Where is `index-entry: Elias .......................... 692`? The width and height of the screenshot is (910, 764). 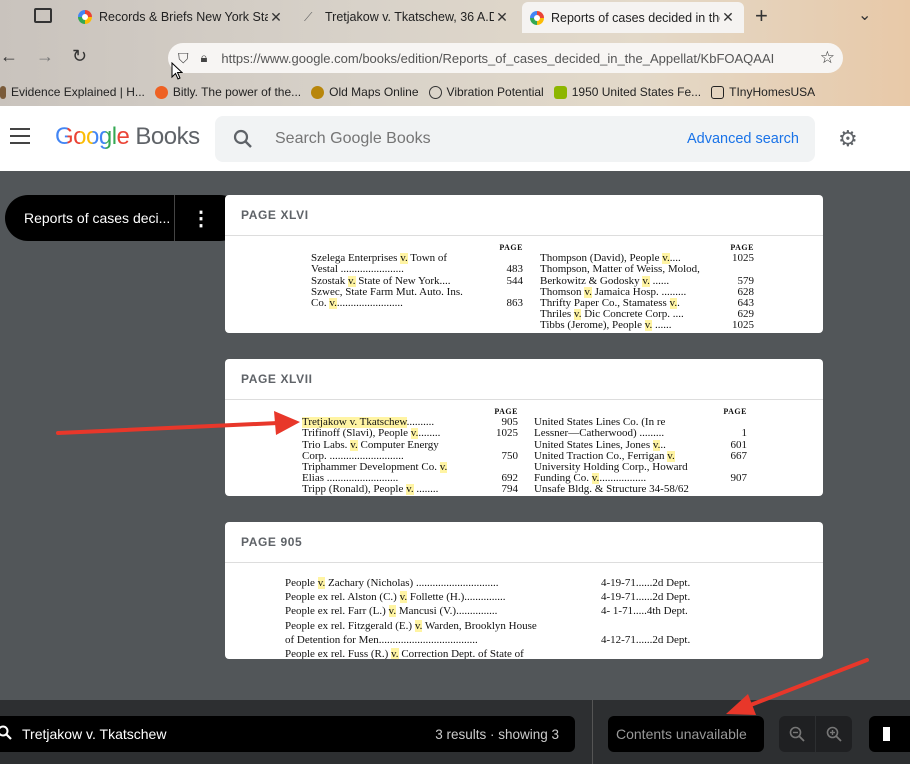
index-entry: Elias .......................... 692 is located at coordinates (410, 478).